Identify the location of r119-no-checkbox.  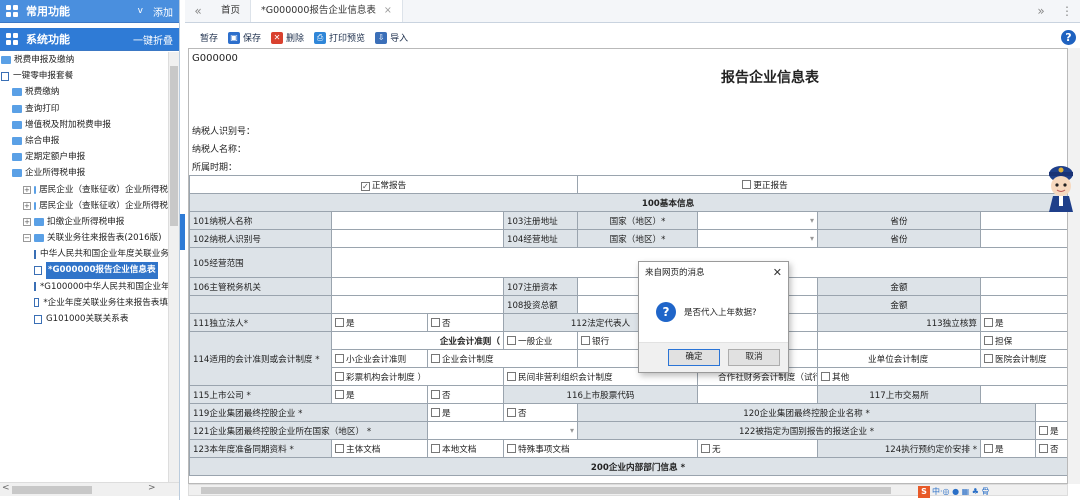
(511, 412).